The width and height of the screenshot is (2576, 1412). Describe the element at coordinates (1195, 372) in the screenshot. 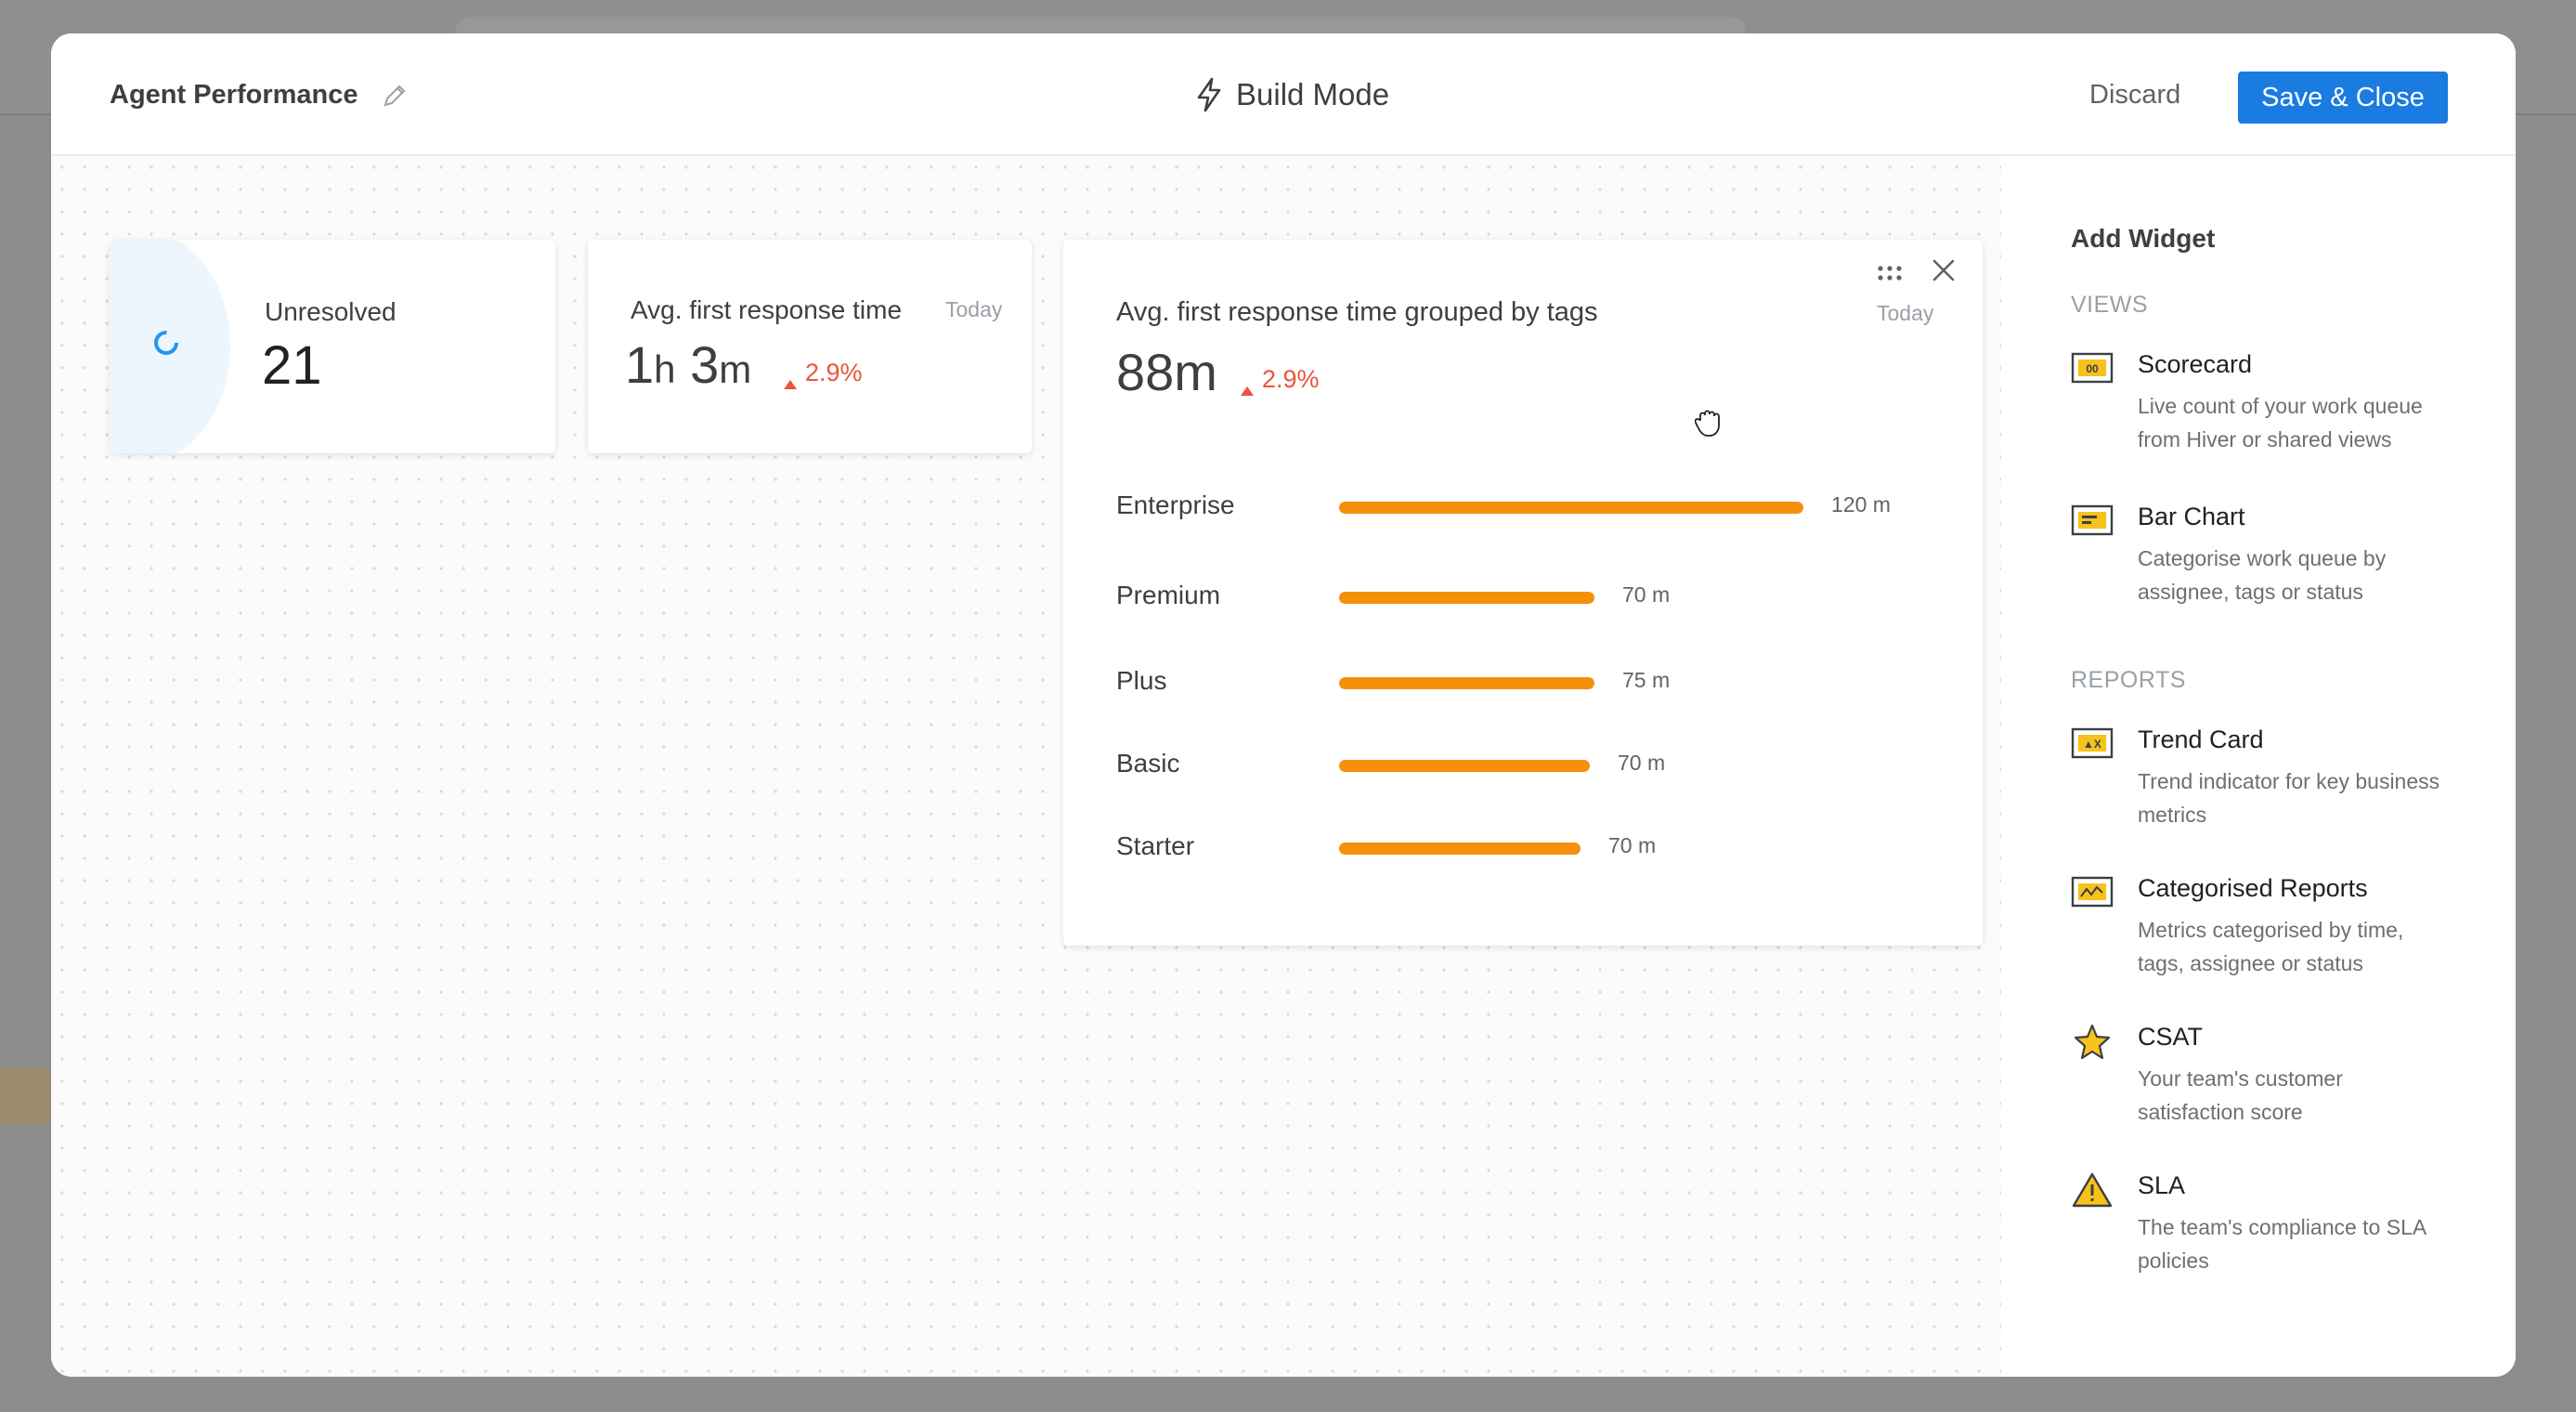

I see `chart-value-unit: m` at that location.